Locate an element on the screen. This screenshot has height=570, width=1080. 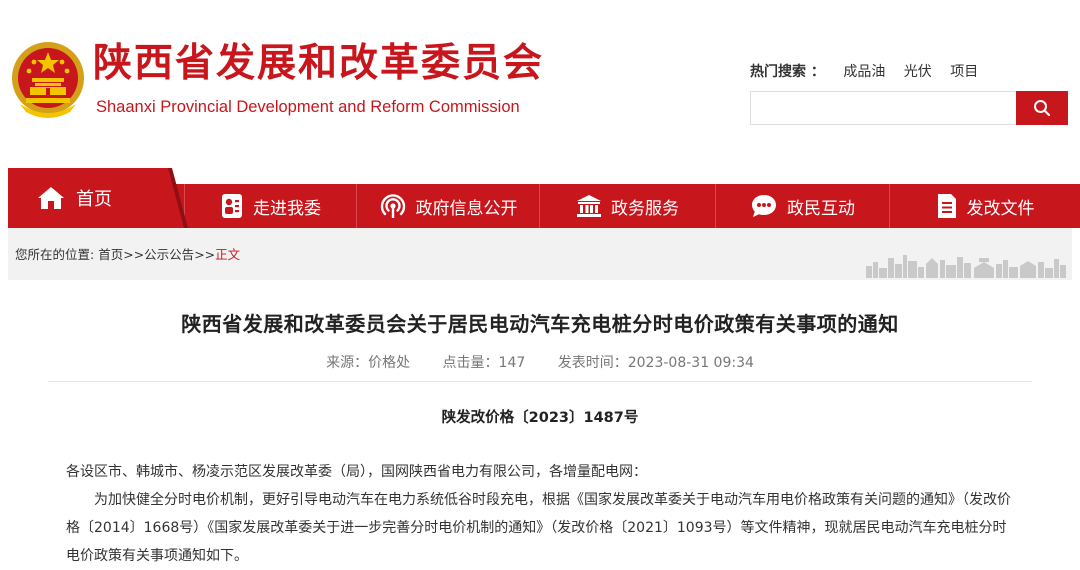
breadcrumb-notice-link: 公示公告 is located at coordinates (169, 254).